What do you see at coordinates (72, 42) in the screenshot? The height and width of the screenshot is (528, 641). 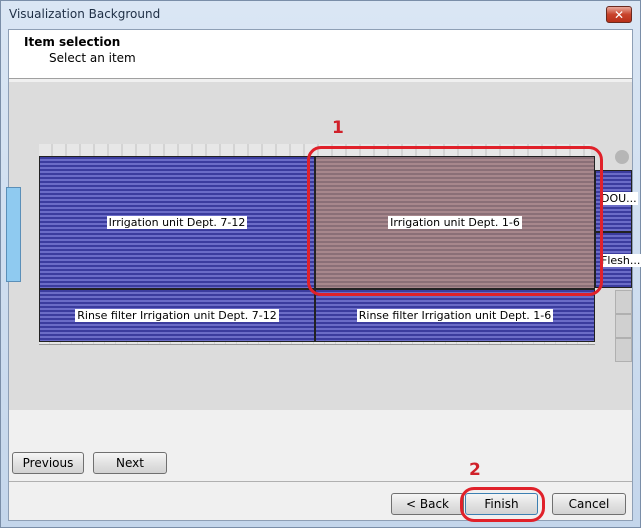 I see `header-title: Item selection` at bounding box center [72, 42].